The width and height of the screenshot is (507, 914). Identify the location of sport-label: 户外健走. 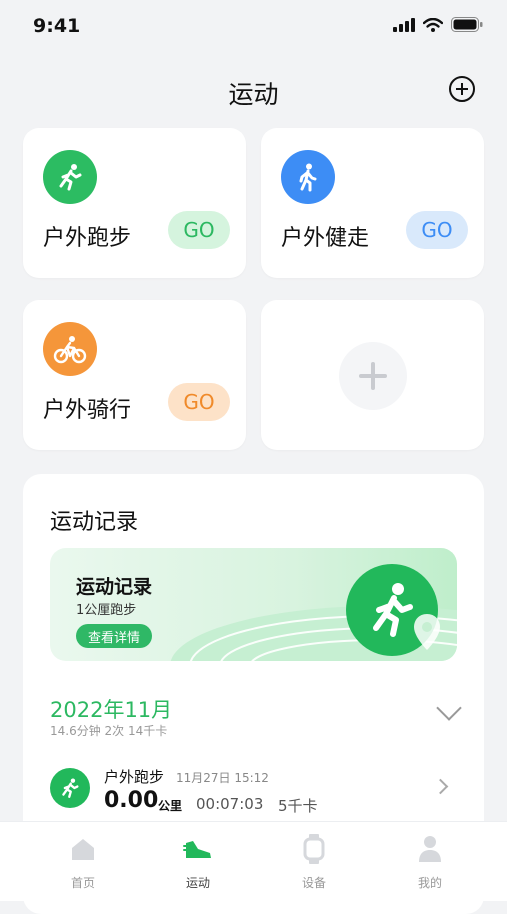
(325, 238).